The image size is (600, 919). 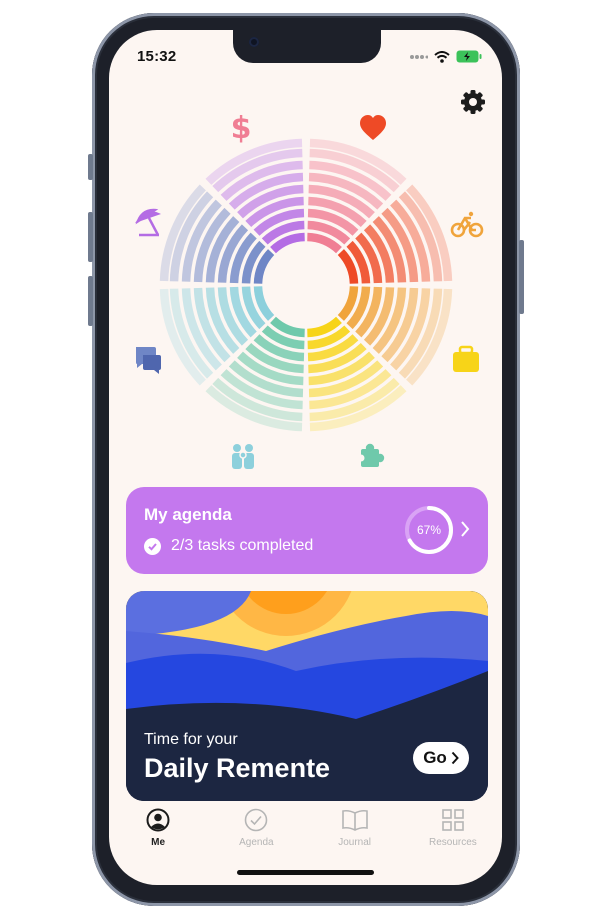 What do you see at coordinates (307, 530) in the screenshot?
I see `agenda-card: My agenda 2/3 tasks completed 67%` at bounding box center [307, 530].